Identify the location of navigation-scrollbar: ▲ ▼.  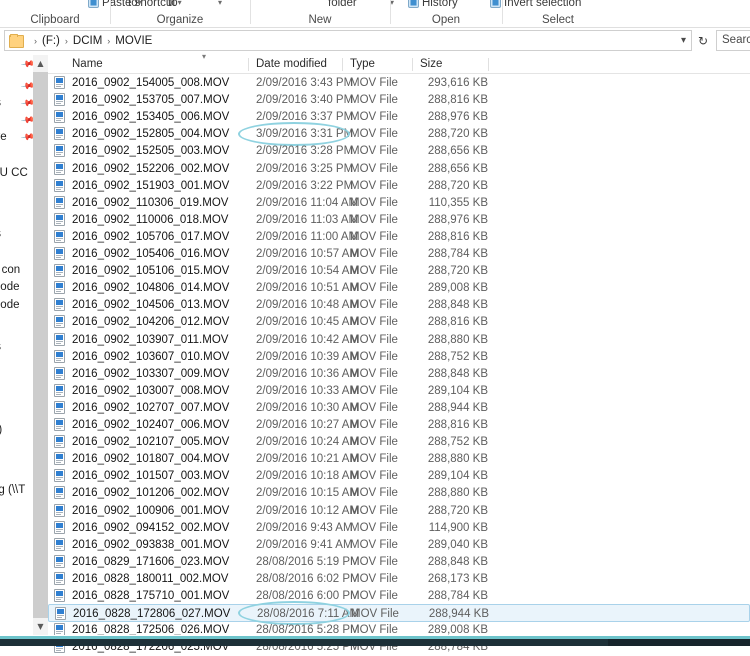
(40, 345).